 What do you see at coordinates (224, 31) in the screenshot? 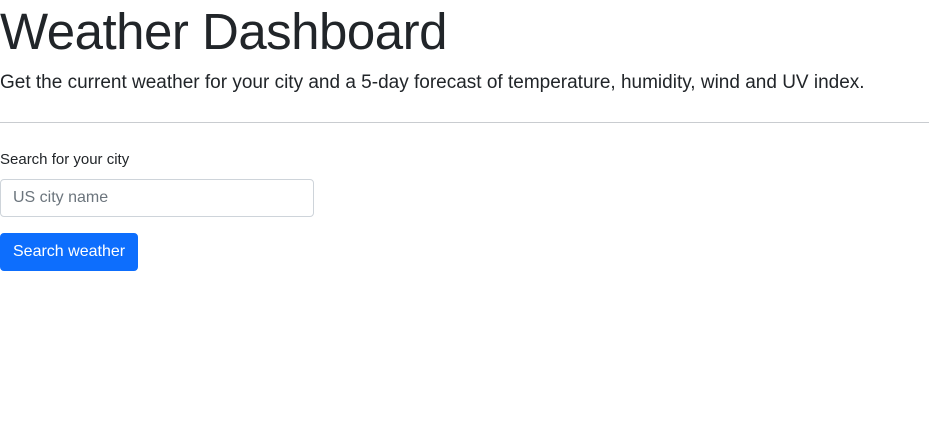
I see `page-title: Weather Dashboard` at bounding box center [224, 31].